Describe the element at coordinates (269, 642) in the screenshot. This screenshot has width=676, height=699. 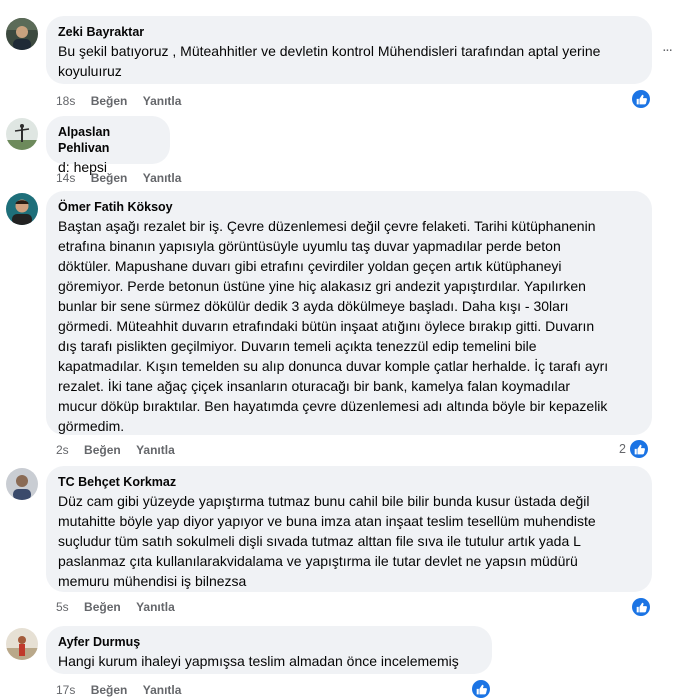
I see `comment-author: Ayfer Durmuş` at that location.